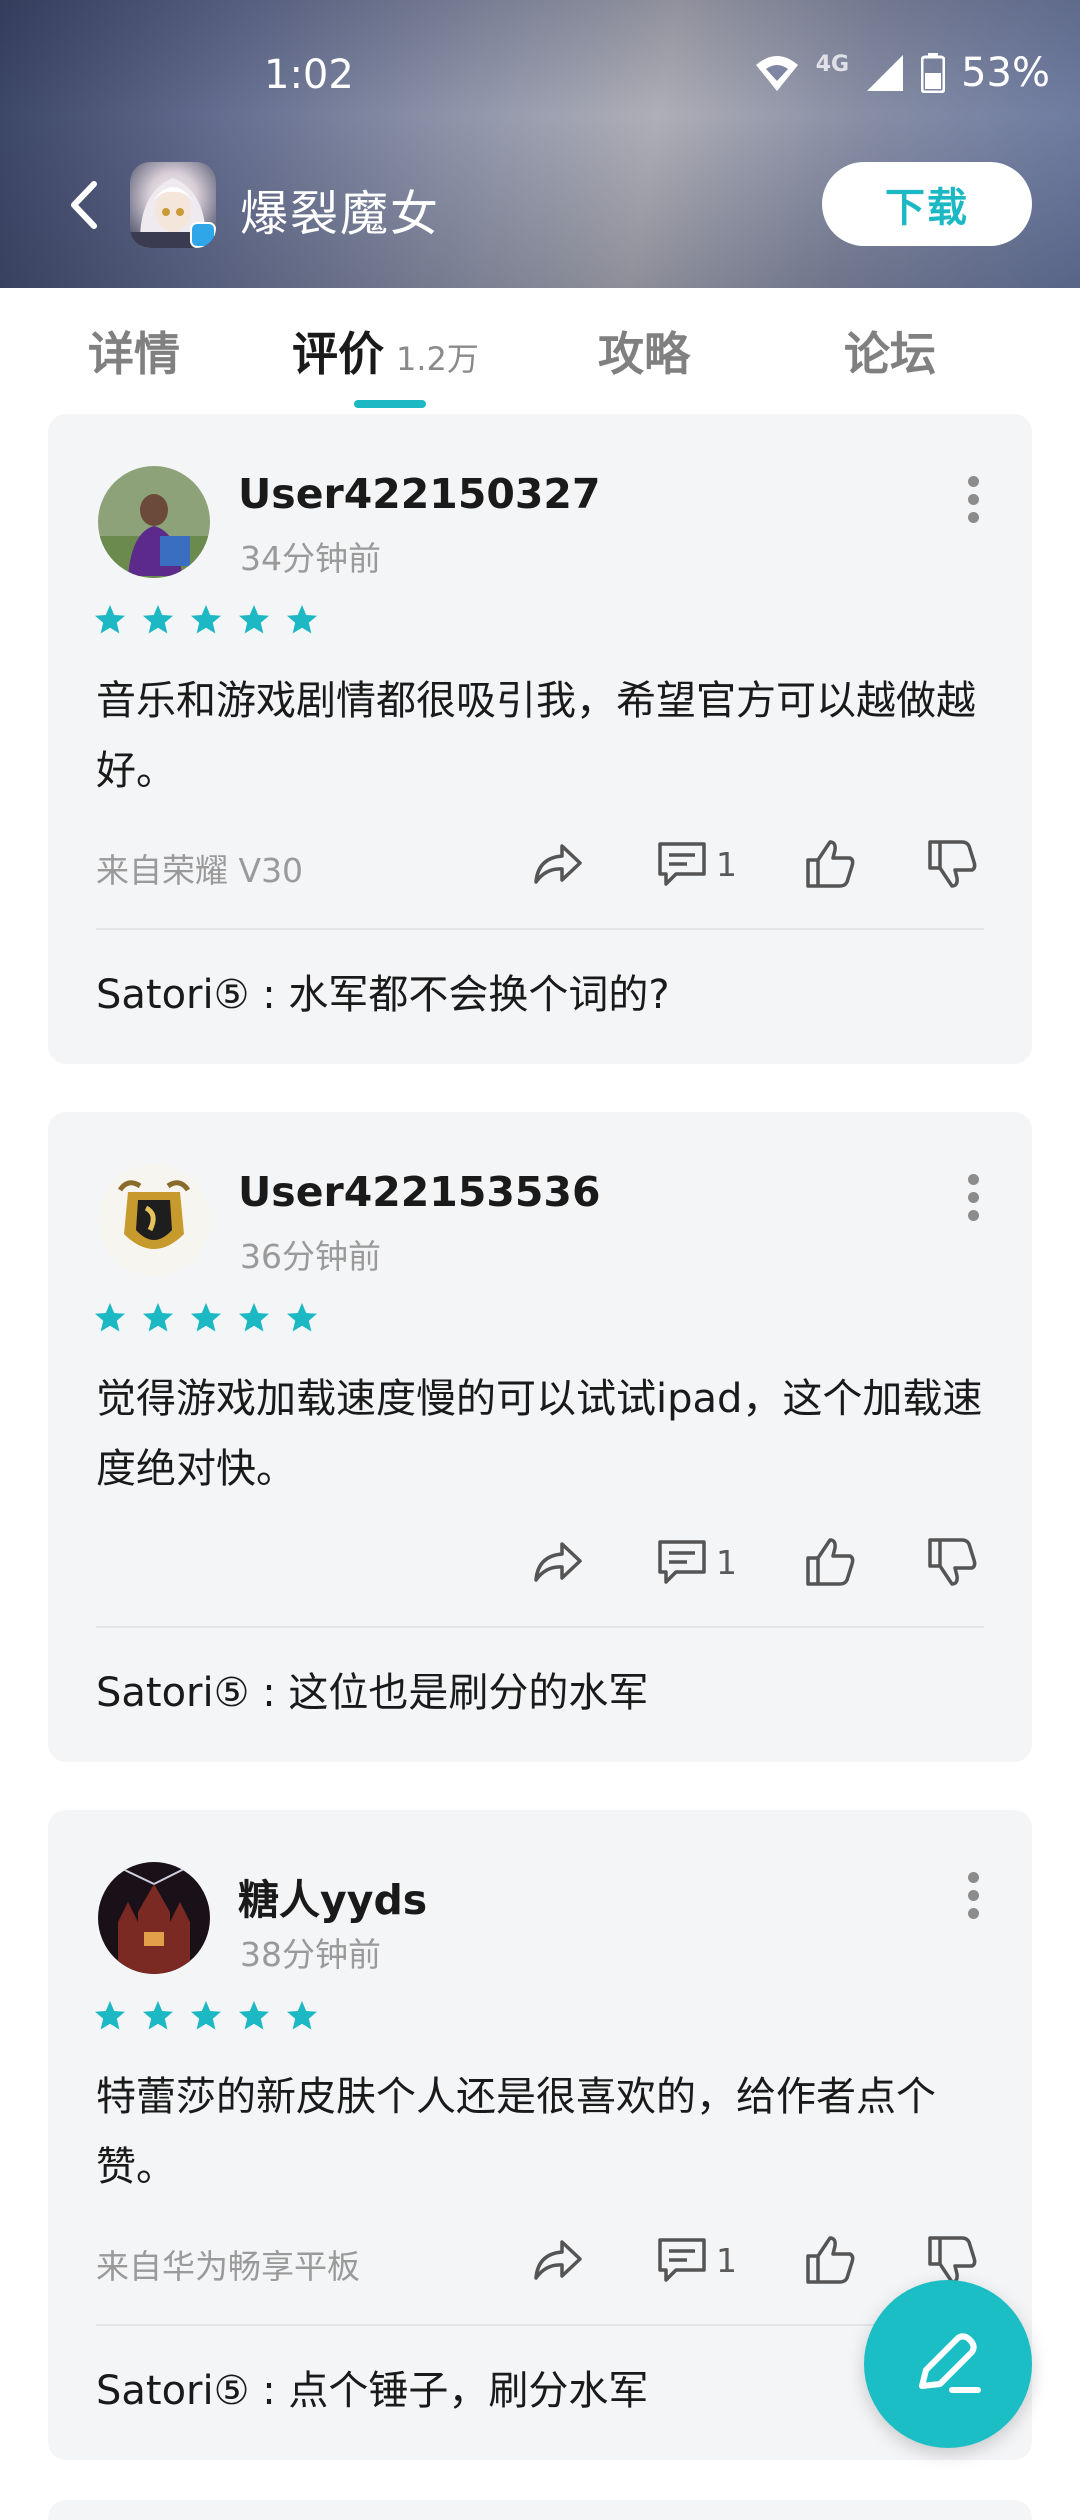 This screenshot has width=1080, height=2520. What do you see at coordinates (385, 351) in the screenshot?
I see `tab-reviews: 评价 1.2万` at bounding box center [385, 351].